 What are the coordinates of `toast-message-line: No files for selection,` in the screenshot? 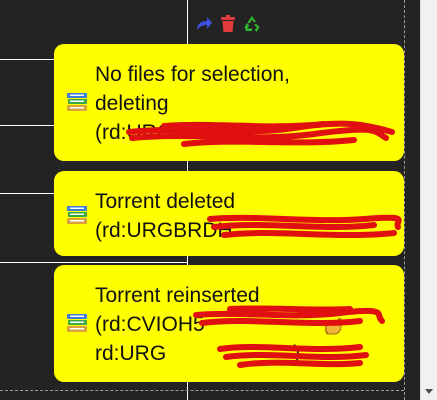 It's located at (192, 74).